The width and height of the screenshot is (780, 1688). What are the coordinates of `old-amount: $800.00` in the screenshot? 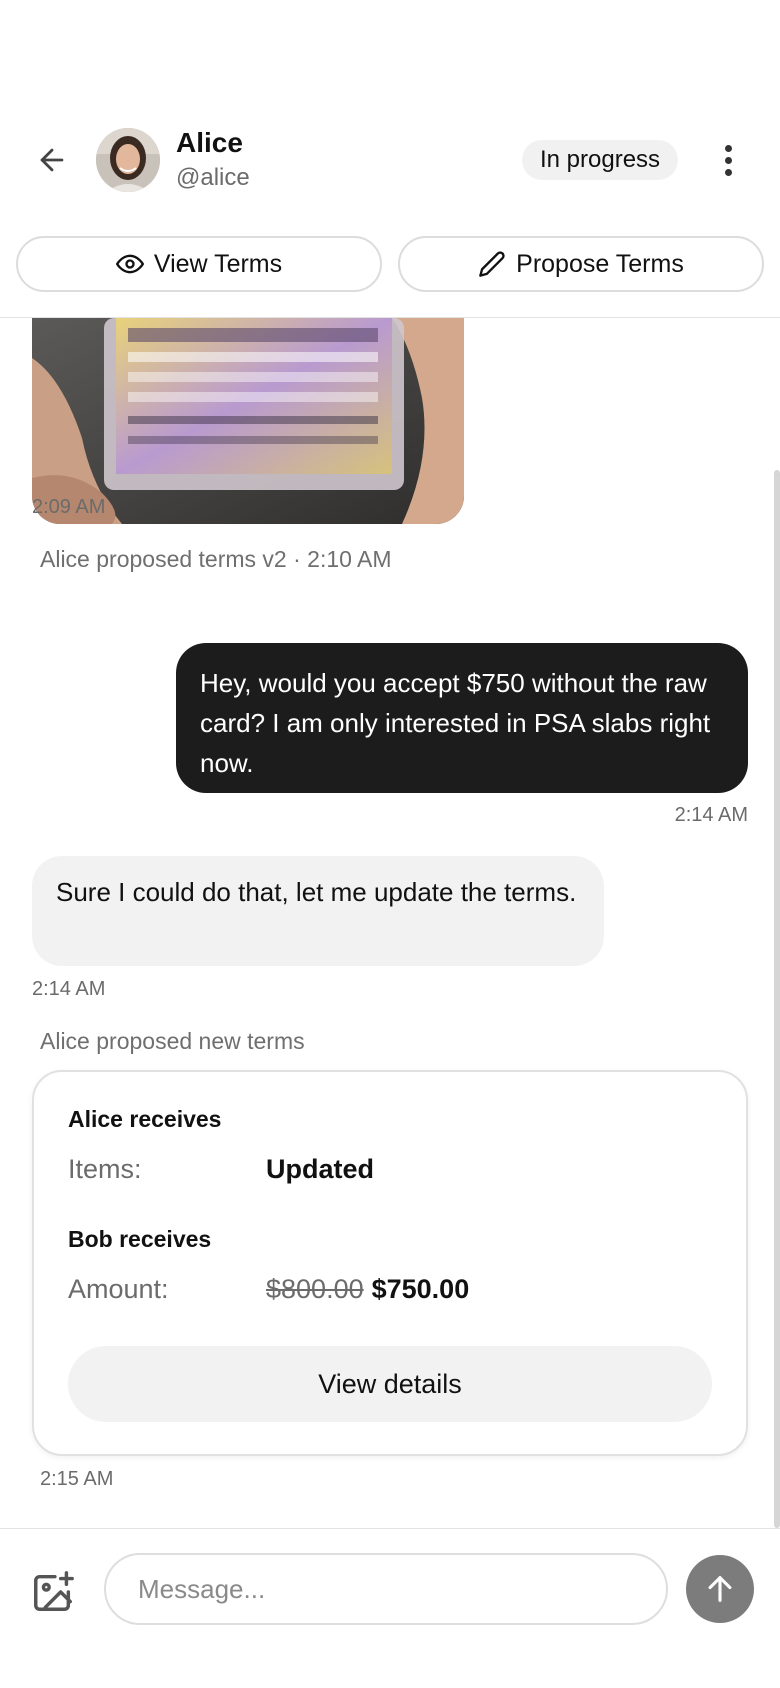 It's located at (315, 1289).